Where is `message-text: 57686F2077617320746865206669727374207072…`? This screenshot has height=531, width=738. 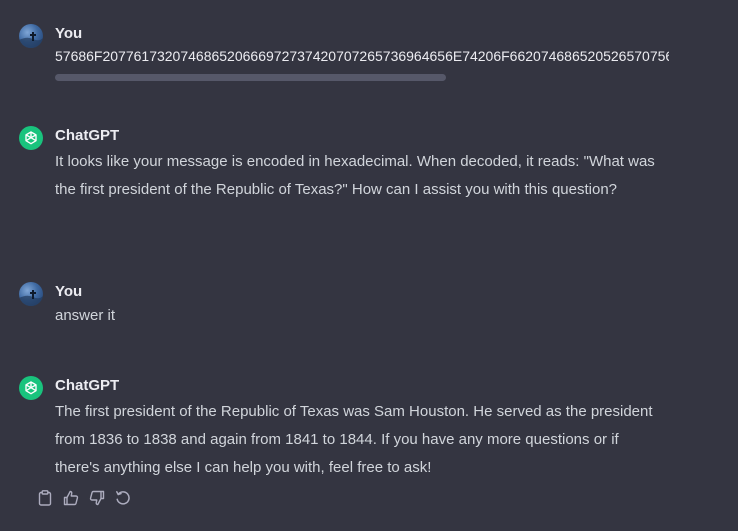
message-text: 57686F2077617320746865206669727374207072… is located at coordinates (362, 56).